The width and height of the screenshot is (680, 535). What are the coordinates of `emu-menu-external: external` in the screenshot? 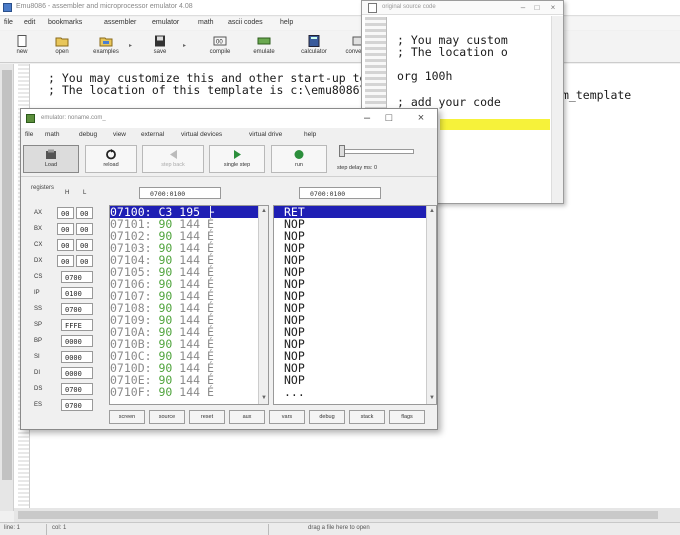 It's located at (152, 134).